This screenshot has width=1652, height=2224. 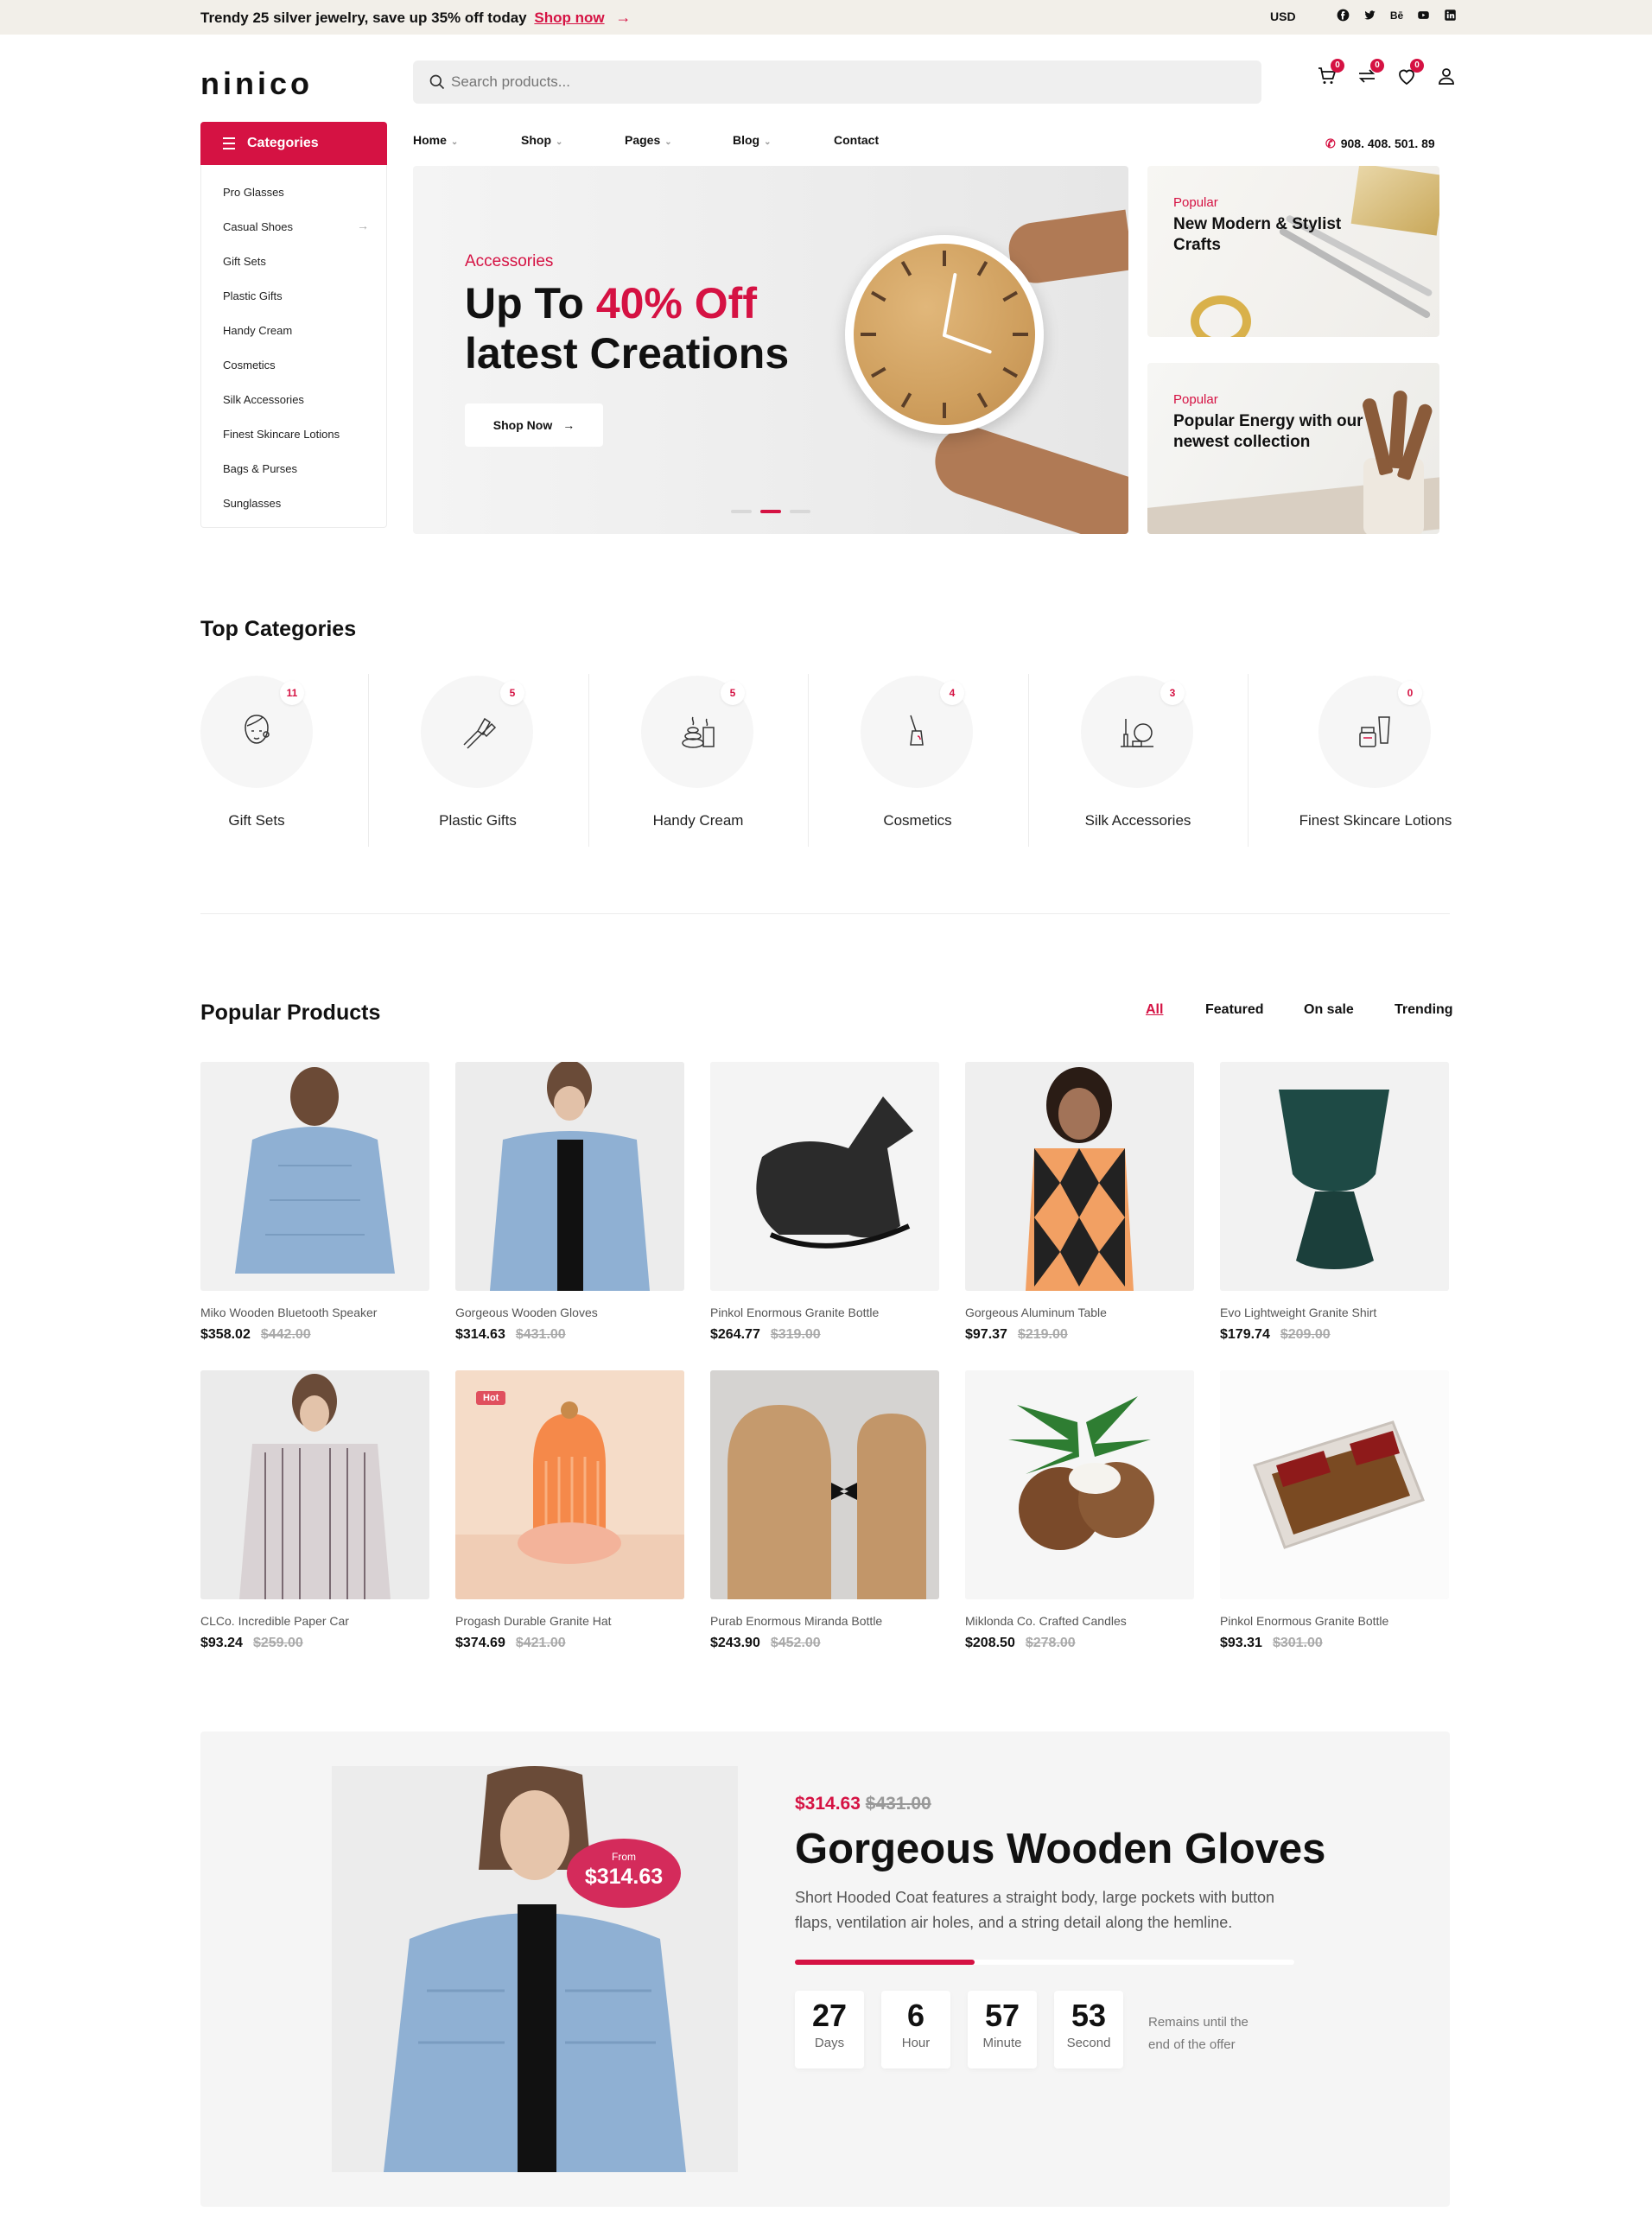 I want to click on price-current: $179.74, so click(x=1245, y=1334).